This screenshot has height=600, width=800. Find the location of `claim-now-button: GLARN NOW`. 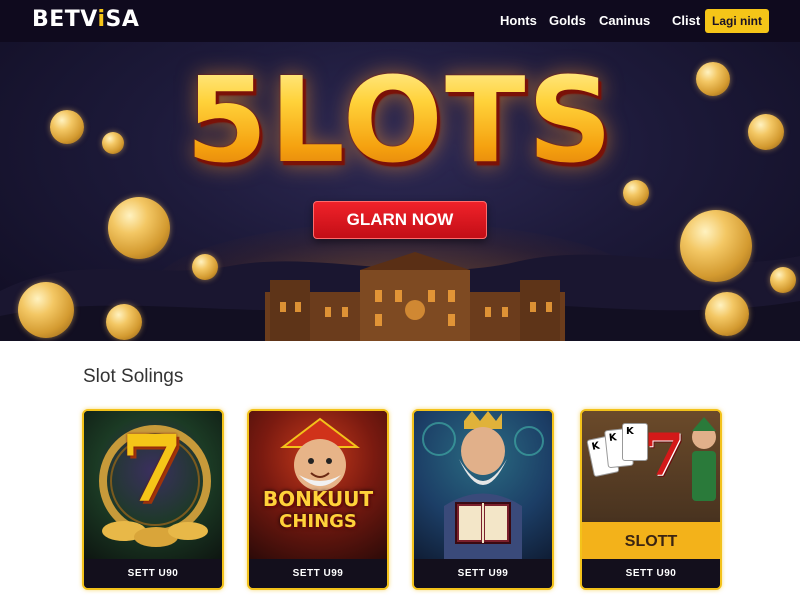

claim-now-button: GLARN NOW is located at coordinates (400, 220).